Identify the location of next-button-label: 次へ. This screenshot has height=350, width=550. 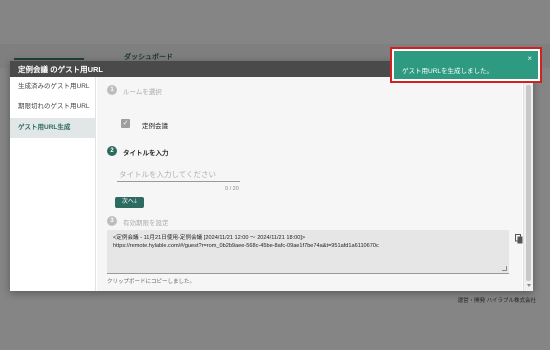
(127, 202).